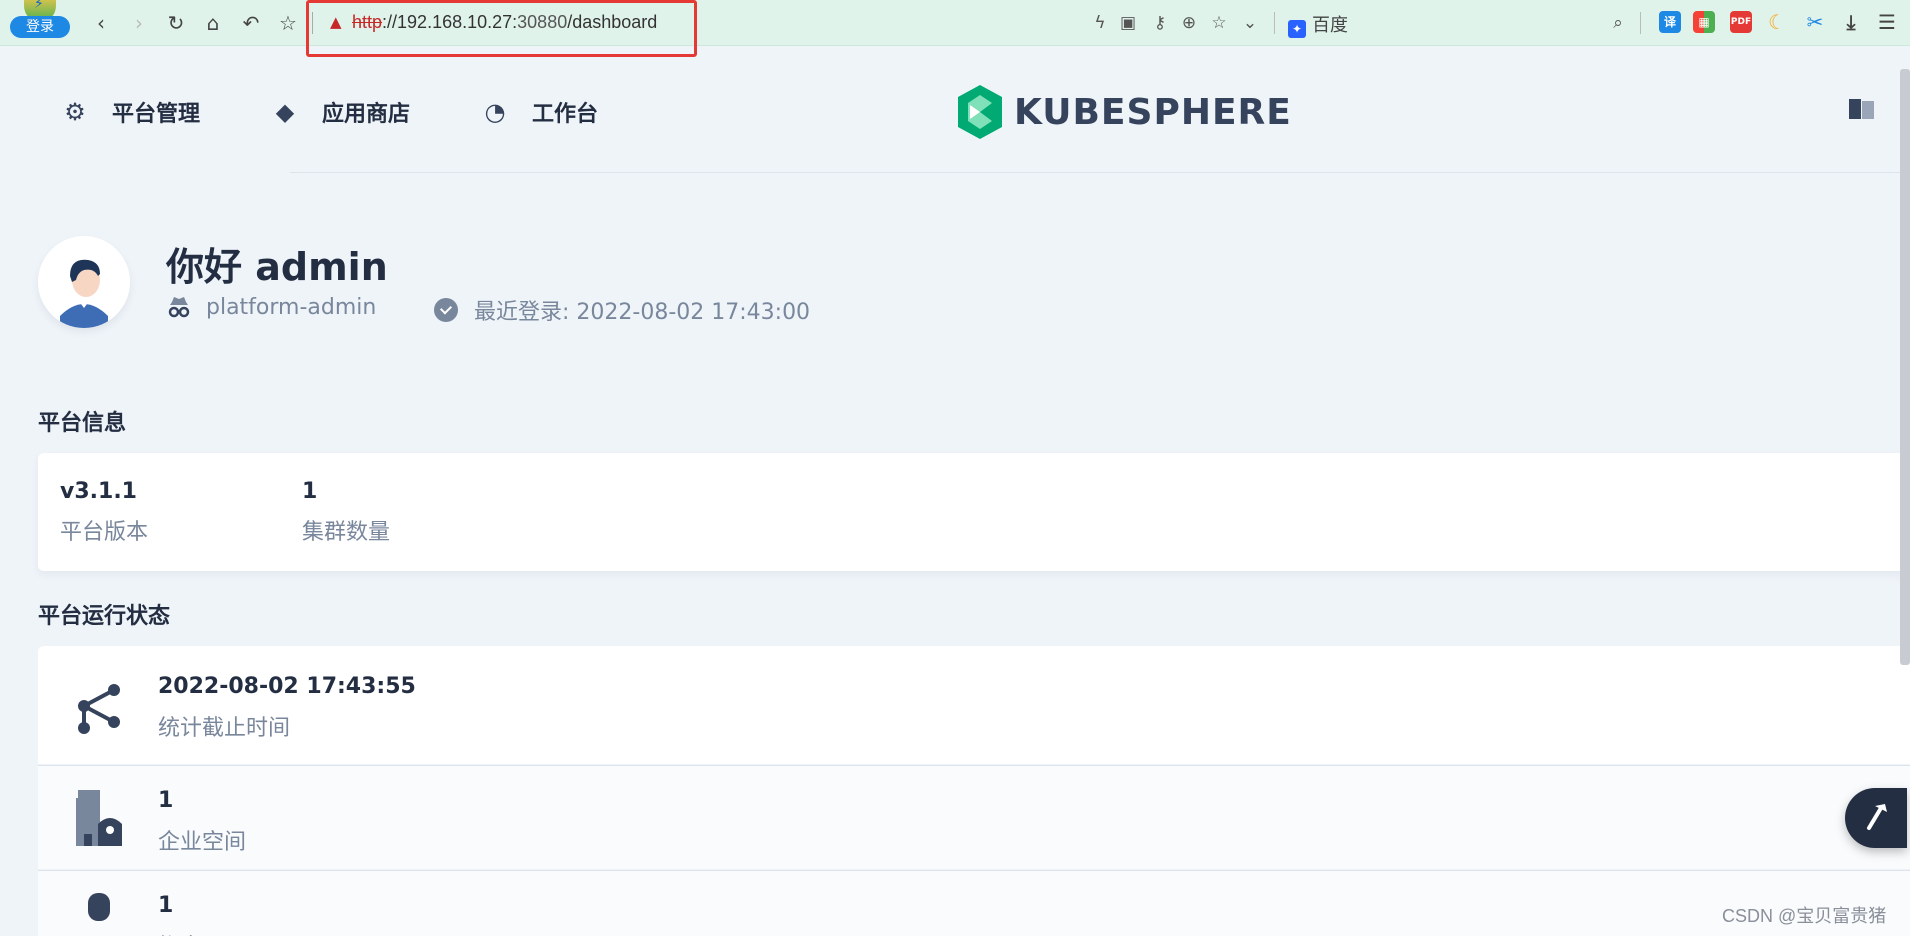  I want to click on platform-version: v3.1.1 平台版本, so click(104, 512).